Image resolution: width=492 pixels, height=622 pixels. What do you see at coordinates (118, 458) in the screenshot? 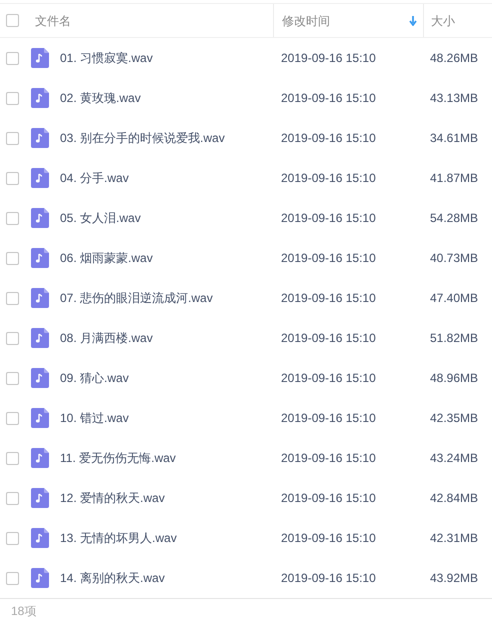
I see `file-name: 11. 爱无伤伤无悔.wav` at bounding box center [118, 458].